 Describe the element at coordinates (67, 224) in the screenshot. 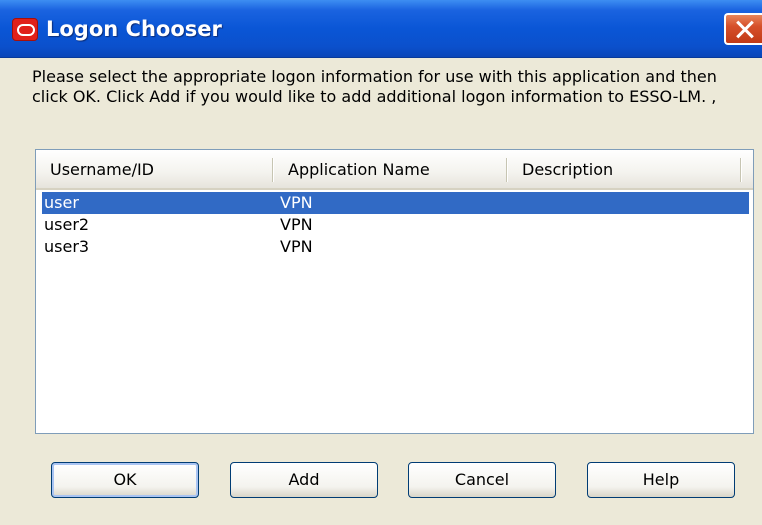

I see `cell-username: user2` at that location.